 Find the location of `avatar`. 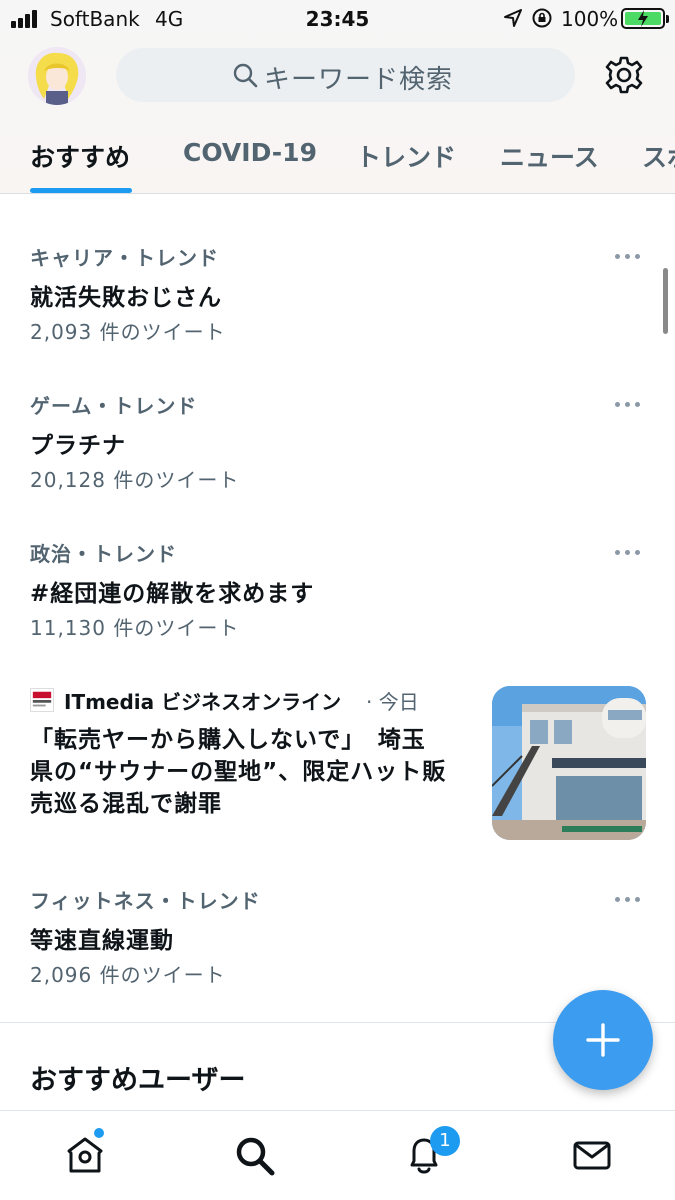

avatar is located at coordinates (57, 76).